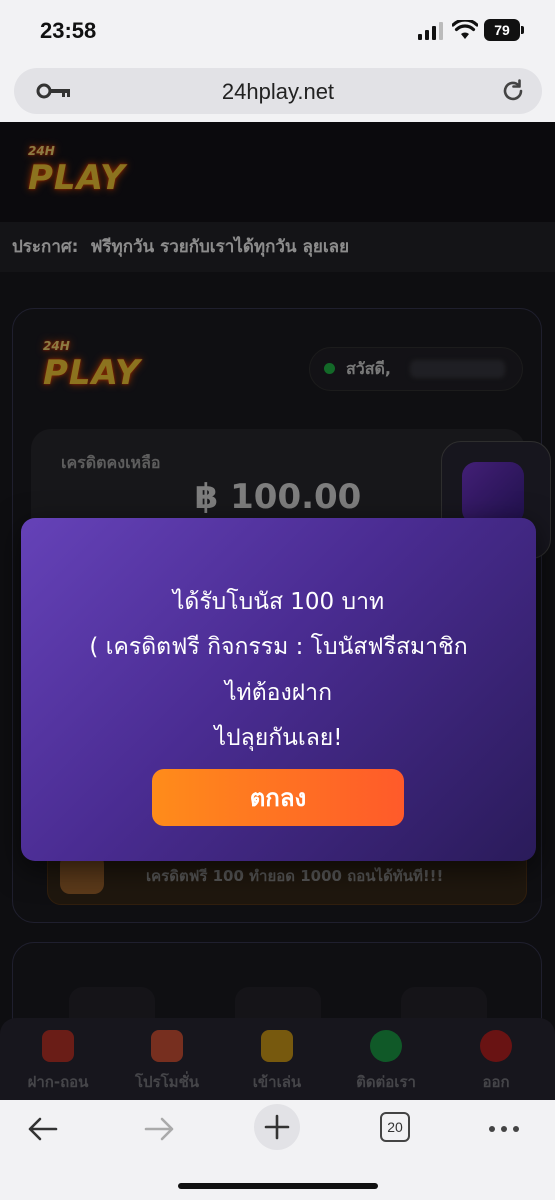 The image size is (555, 1200). Describe the element at coordinates (278, 797) in the screenshot. I see `ok-button: ตกลง` at that location.